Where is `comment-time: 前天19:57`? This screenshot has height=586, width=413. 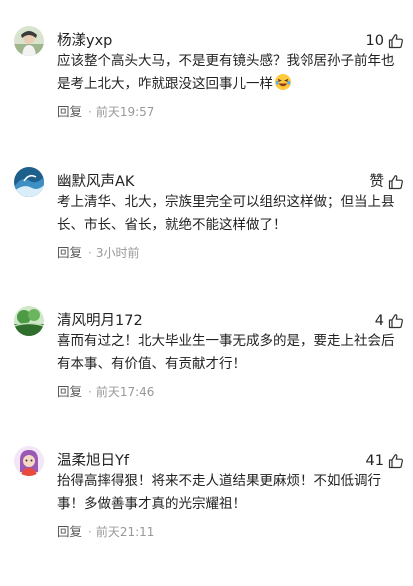 comment-time: 前天19:57 is located at coordinates (125, 112).